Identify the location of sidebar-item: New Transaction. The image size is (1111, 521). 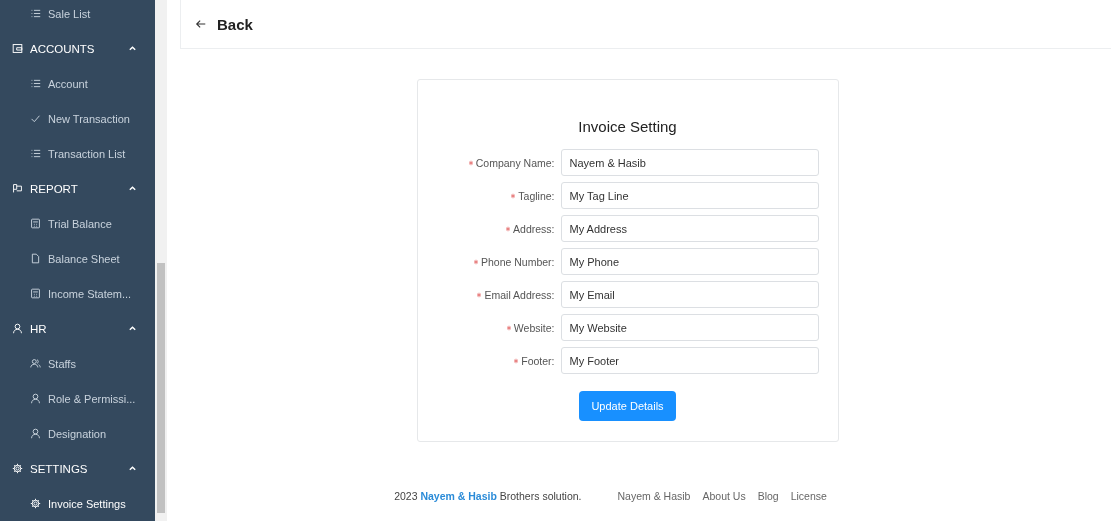
(77, 118).